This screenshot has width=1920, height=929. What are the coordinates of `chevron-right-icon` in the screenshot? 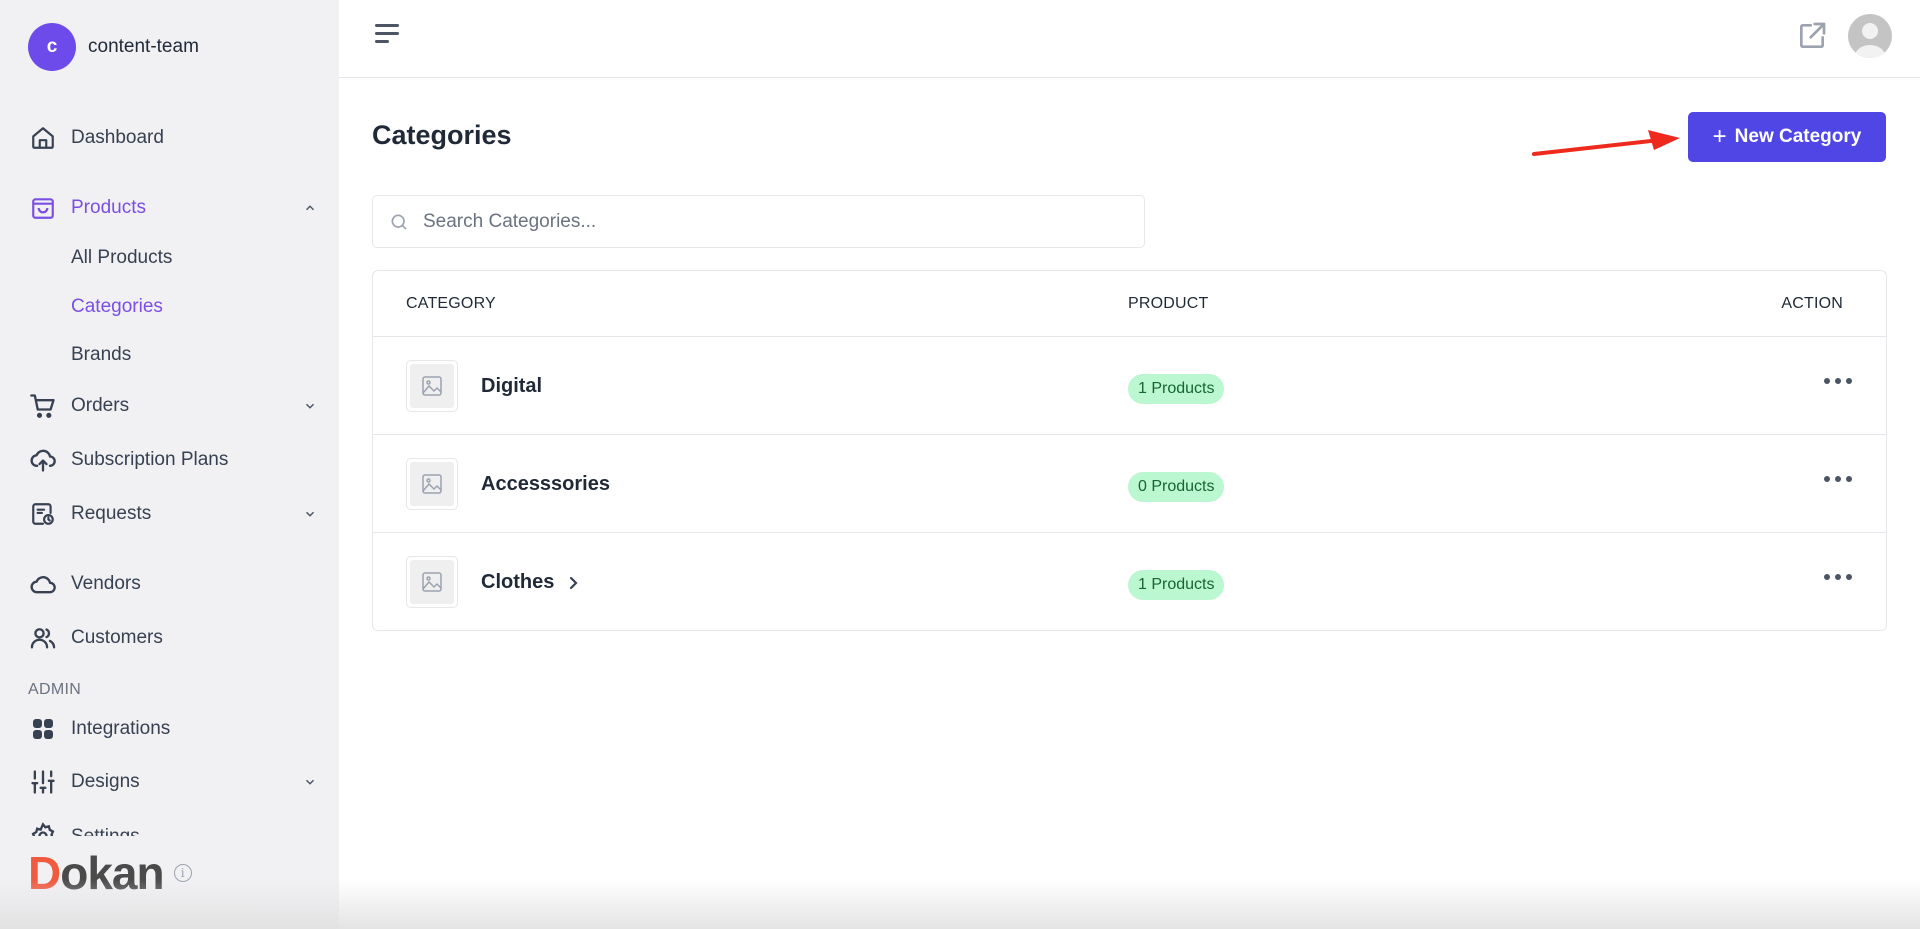 It's located at (574, 583).